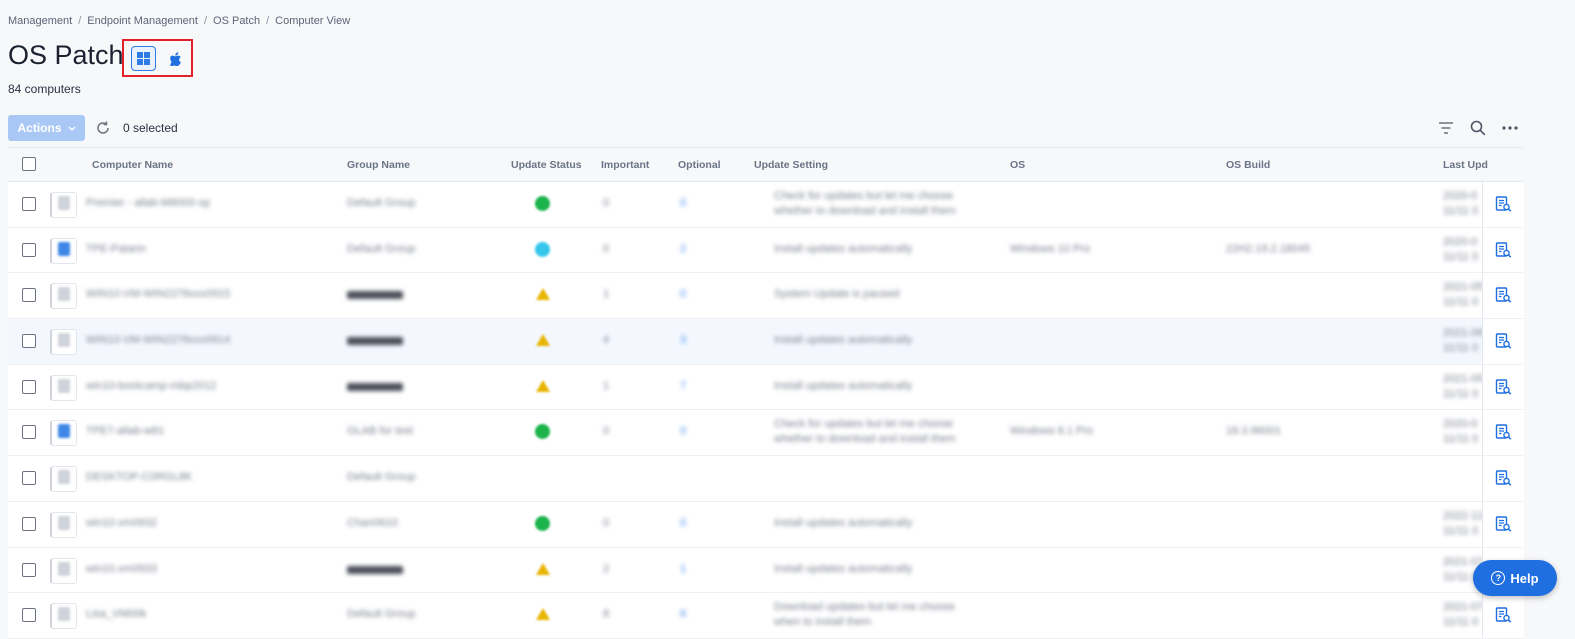  What do you see at coordinates (606, 614) in the screenshot?
I see `important-count: 8` at bounding box center [606, 614].